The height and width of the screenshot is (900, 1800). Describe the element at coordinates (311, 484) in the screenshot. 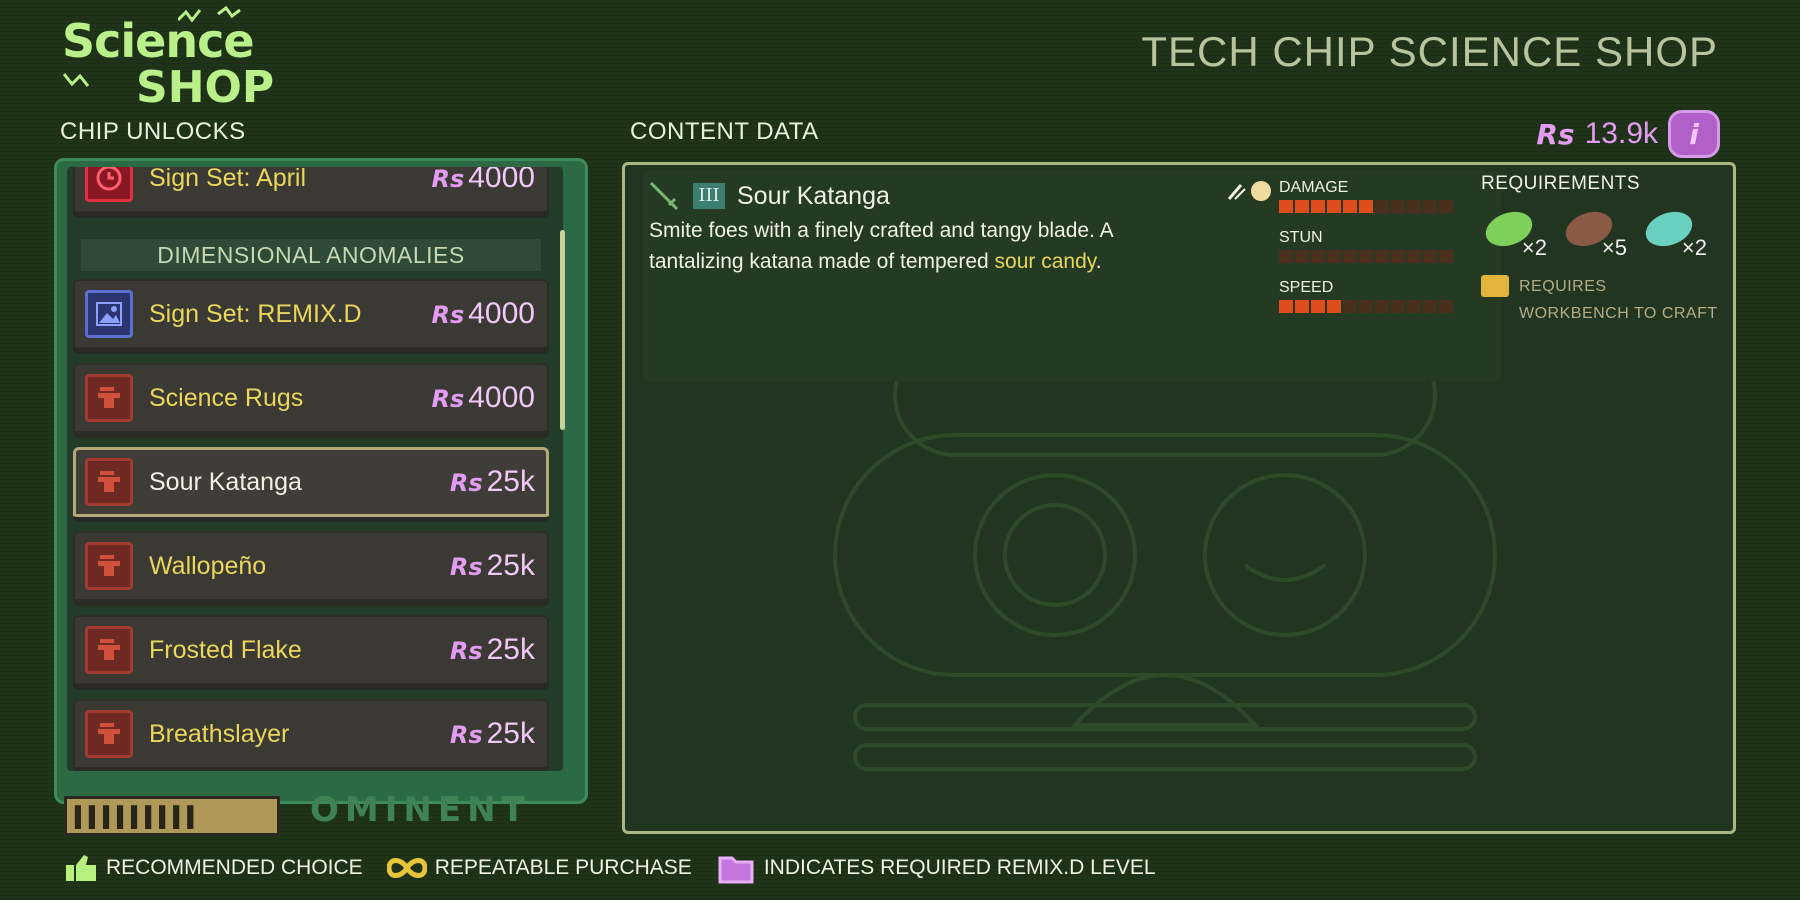

I see `chip-item-sour-katanga: Sour Katanga Rs 25k` at that location.